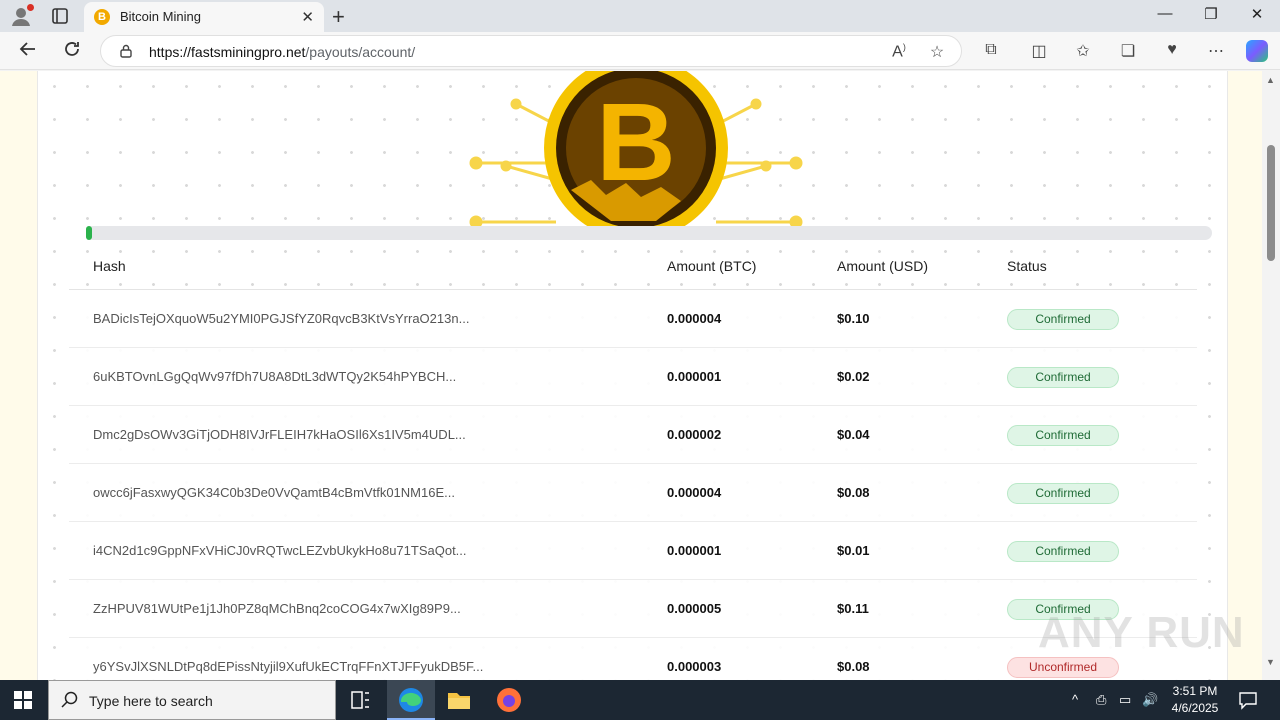 Image resolution: width=1280 pixels, height=720 pixels. I want to click on header-amount-usd: Amount (USD), so click(883, 266).